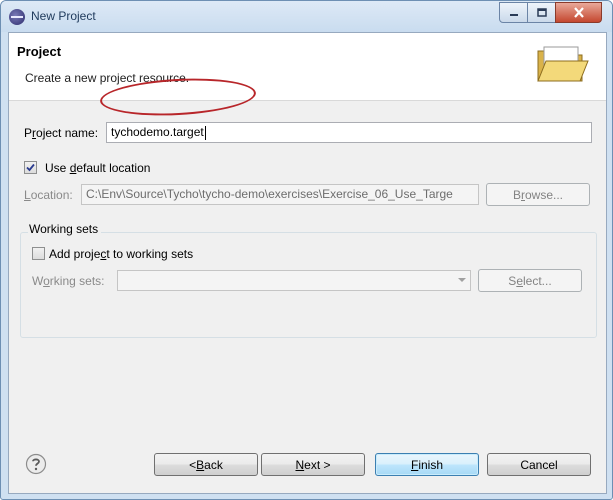 The image size is (613, 500). I want to click on add-to-working-sets-checkbox, so click(38, 253).